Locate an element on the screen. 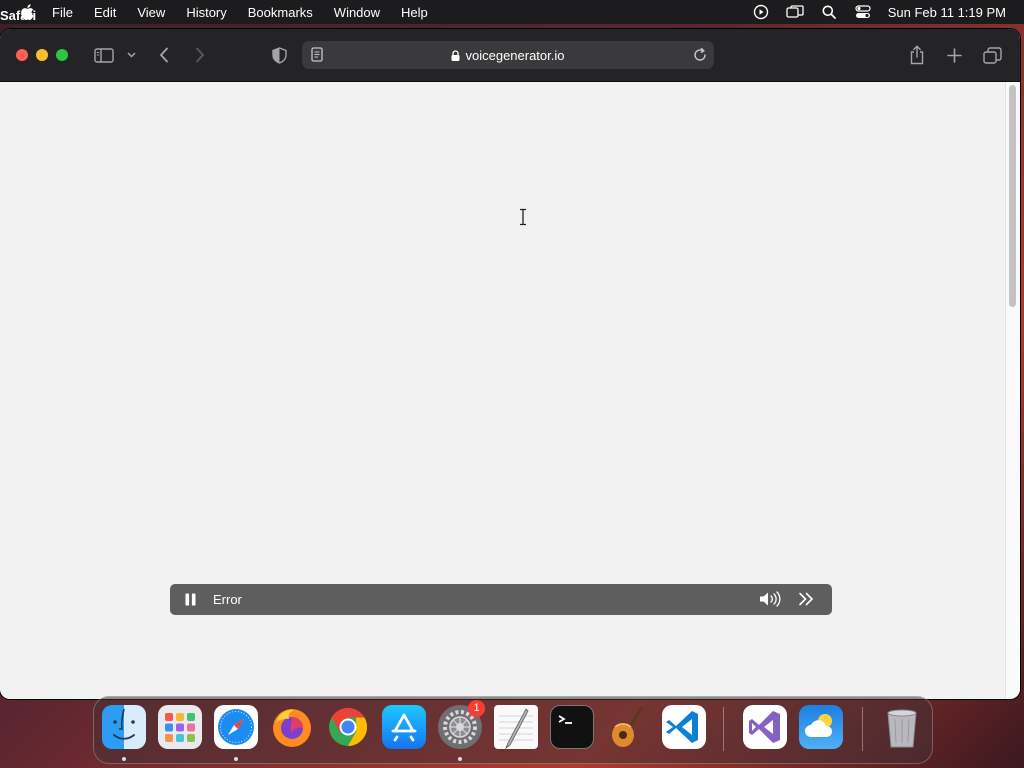  player-status-text: Error is located at coordinates (227, 599).